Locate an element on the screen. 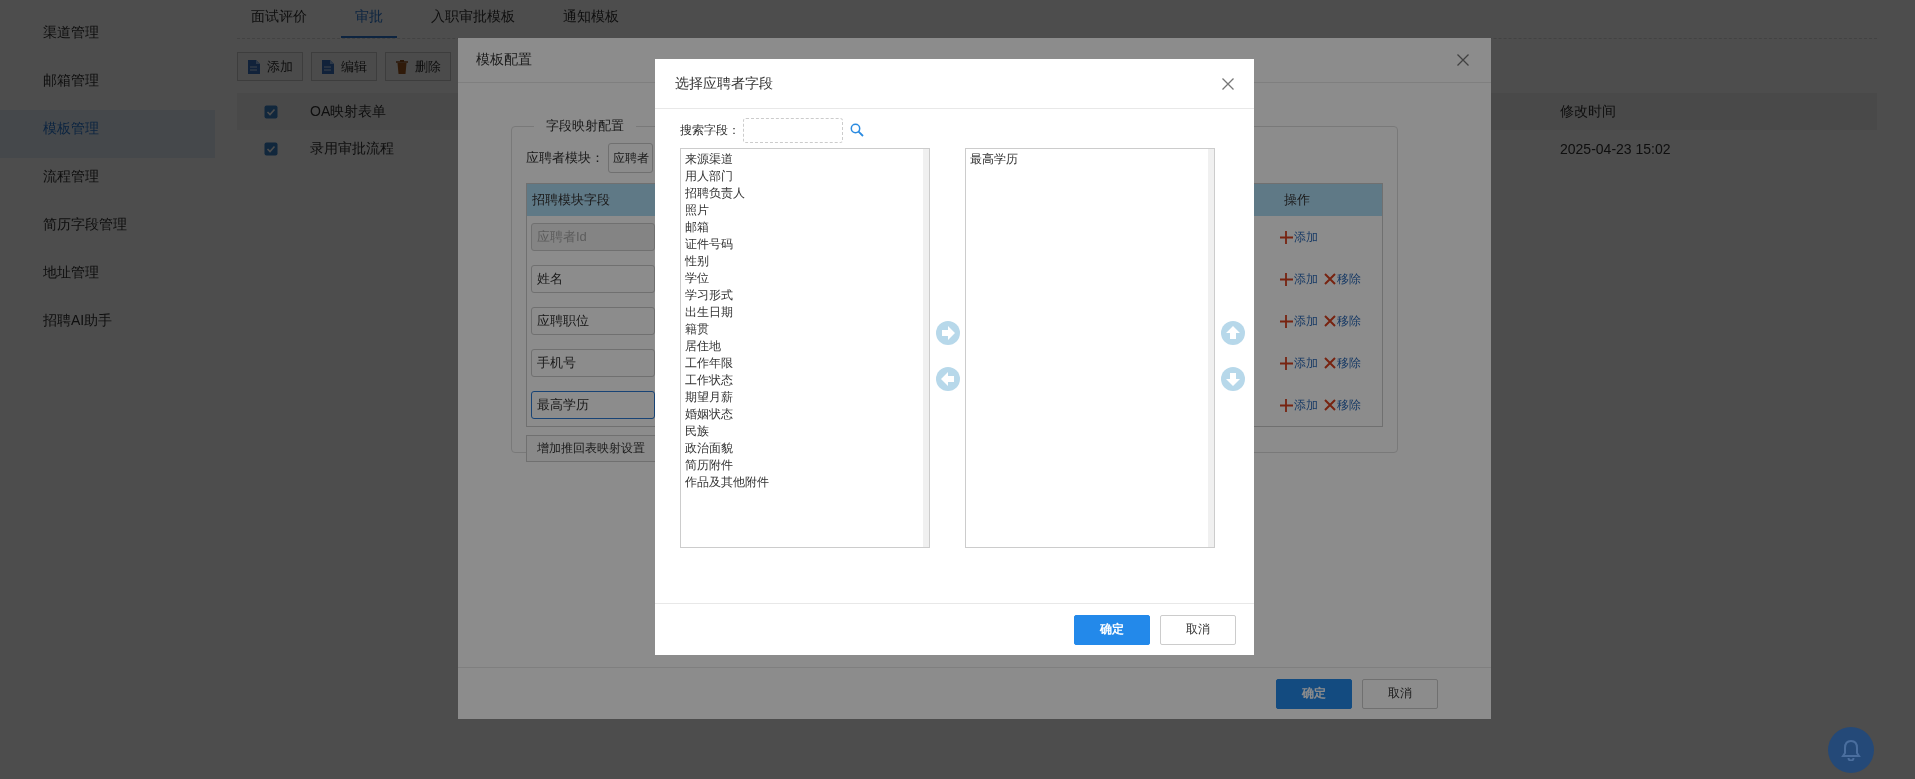  list-item: 作品及其他附件 is located at coordinates (802, 482).